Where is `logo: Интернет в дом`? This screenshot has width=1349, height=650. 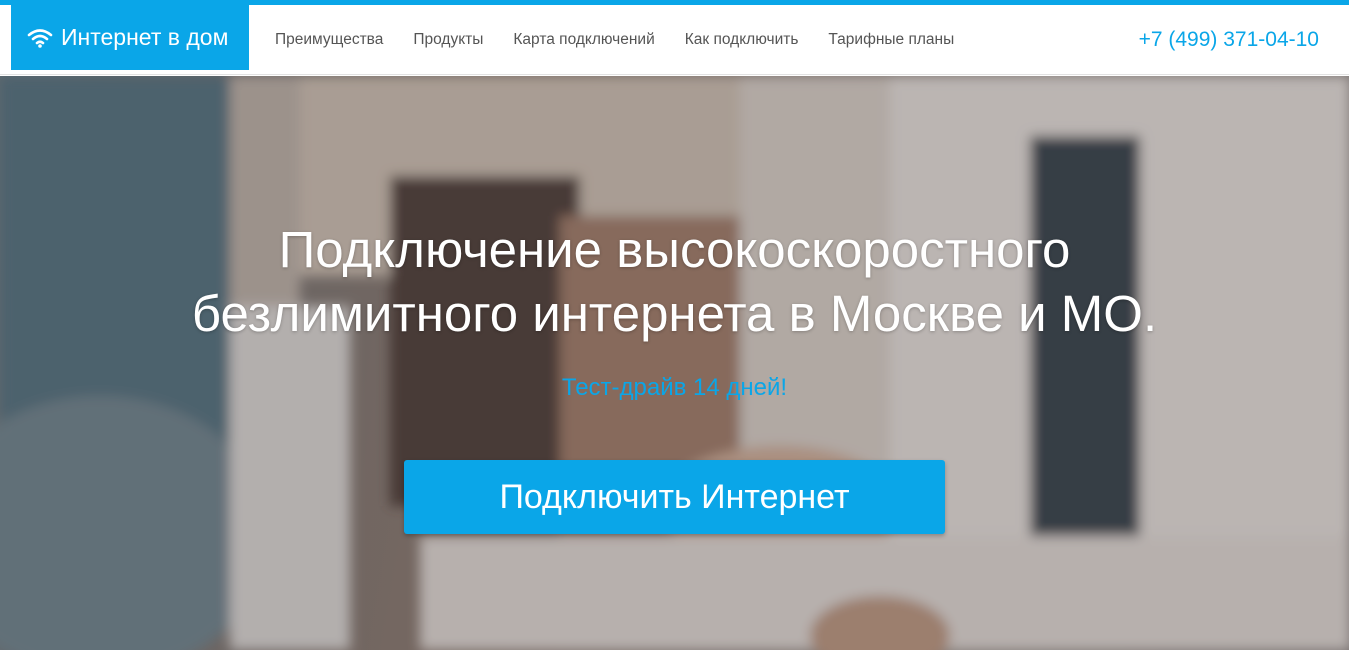 logo: Интернет в дом is located at coordinates (130, 37).